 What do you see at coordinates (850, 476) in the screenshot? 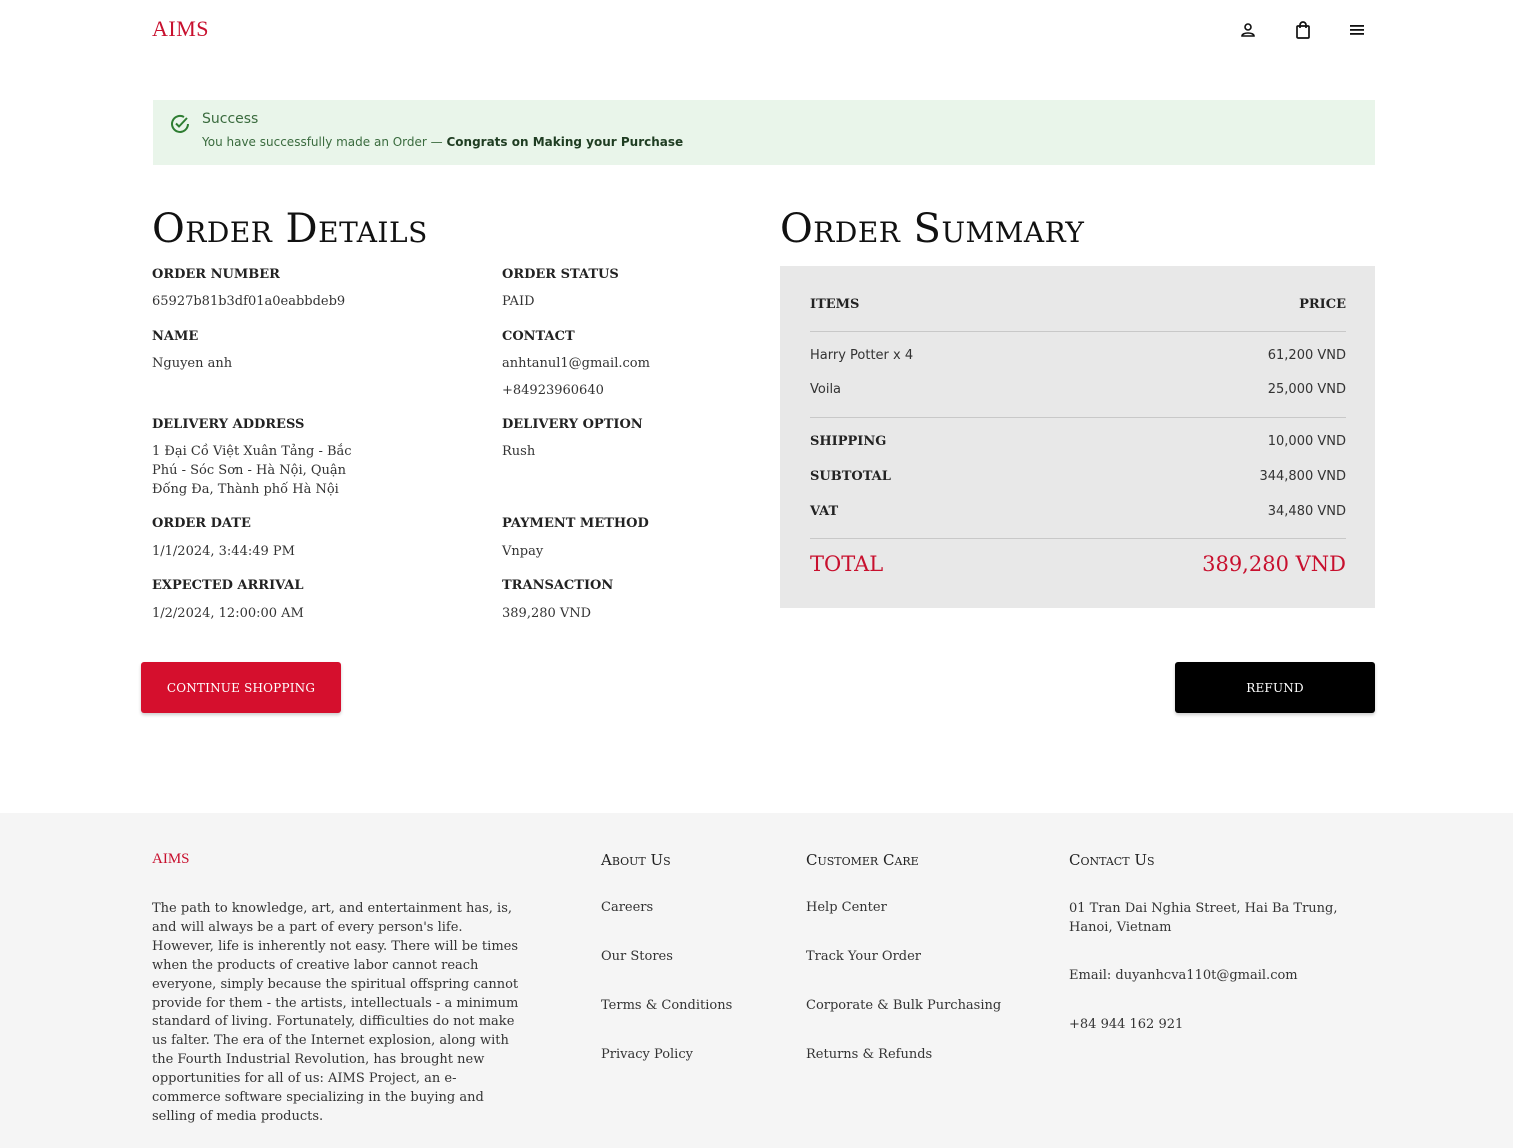
I see `subtotal-label: SUBTOTAL` at bounding box center [850, 476].